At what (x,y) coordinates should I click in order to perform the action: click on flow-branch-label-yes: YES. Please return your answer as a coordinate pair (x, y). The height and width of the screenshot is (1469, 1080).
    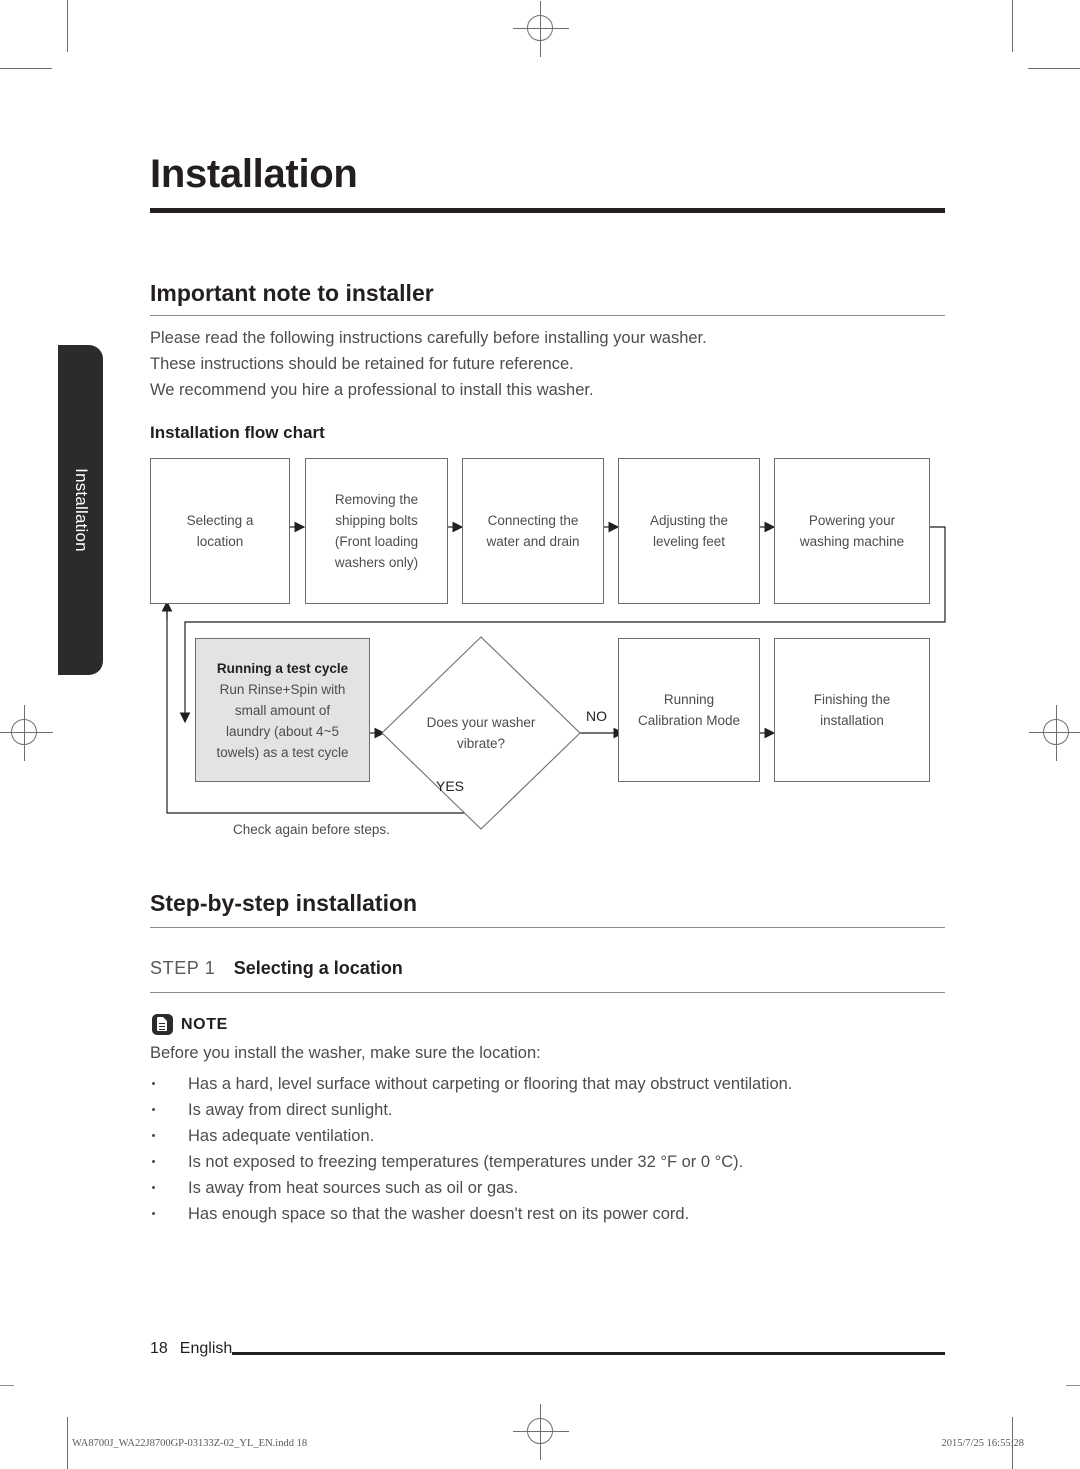
    Looking at the image, I should click on (450, 786).